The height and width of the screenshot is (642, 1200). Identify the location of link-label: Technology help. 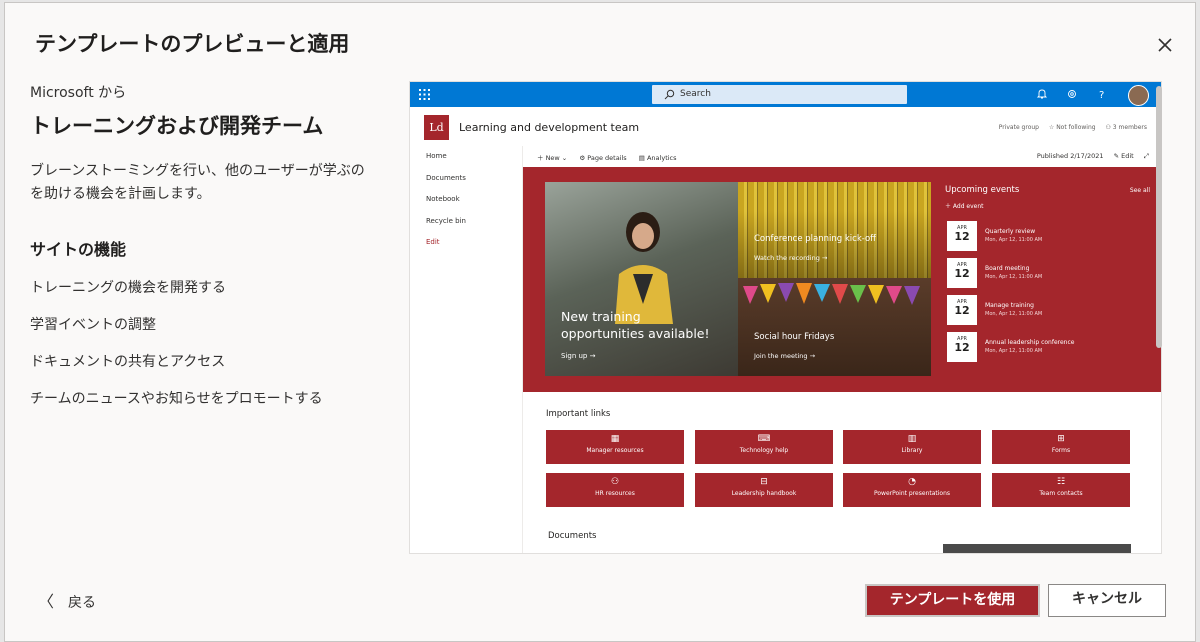
(764, 450).